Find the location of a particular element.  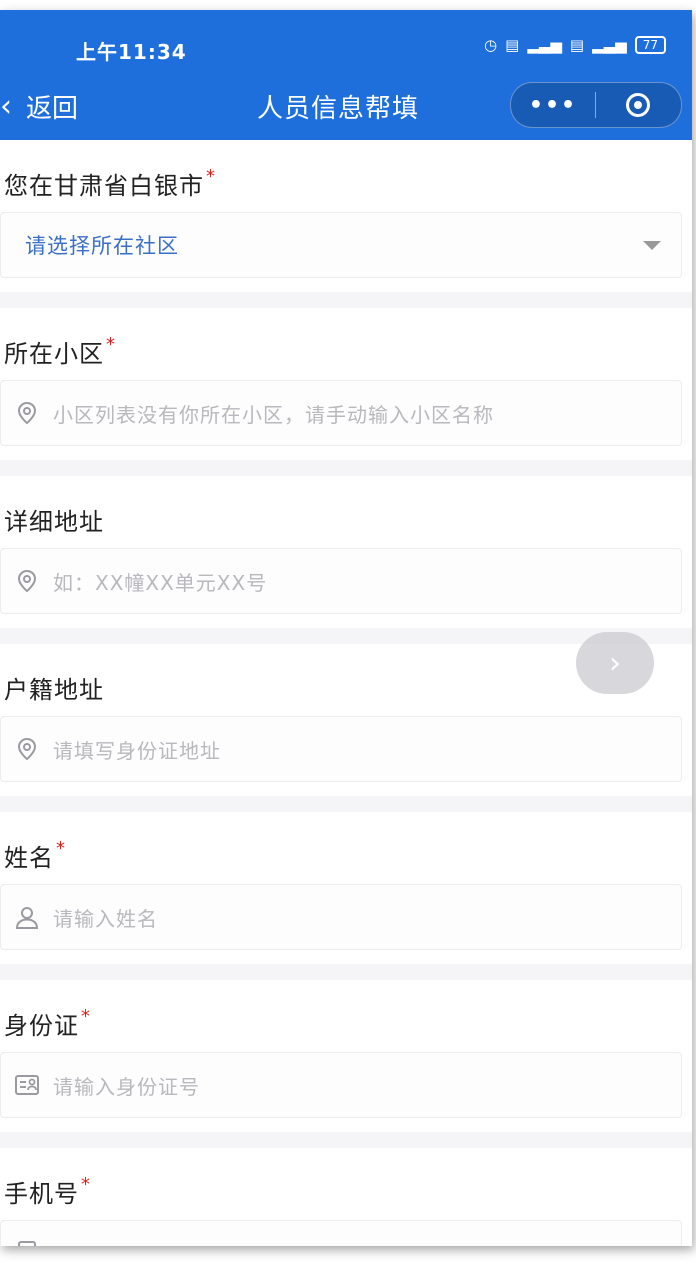

section-address: 详细地址 如：XX幢XX单元XX号 is located at coordinates (346, 552).